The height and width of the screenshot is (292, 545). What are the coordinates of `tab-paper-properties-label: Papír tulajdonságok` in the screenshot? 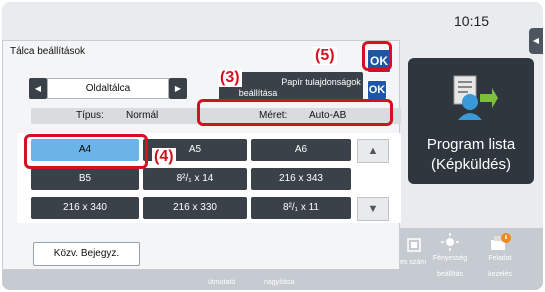 It's located at (321, 82).